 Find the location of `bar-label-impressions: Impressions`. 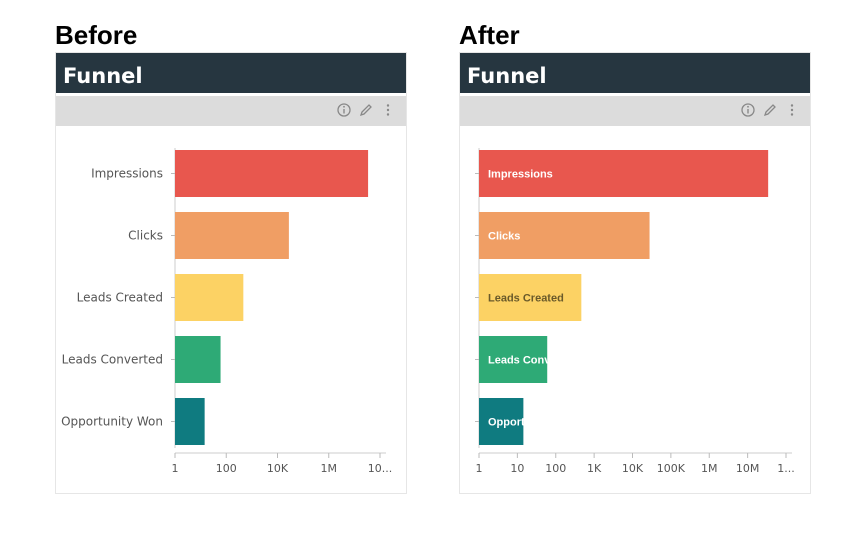

bar-label-impressions: Impressions is located at coordinates (520, 175).